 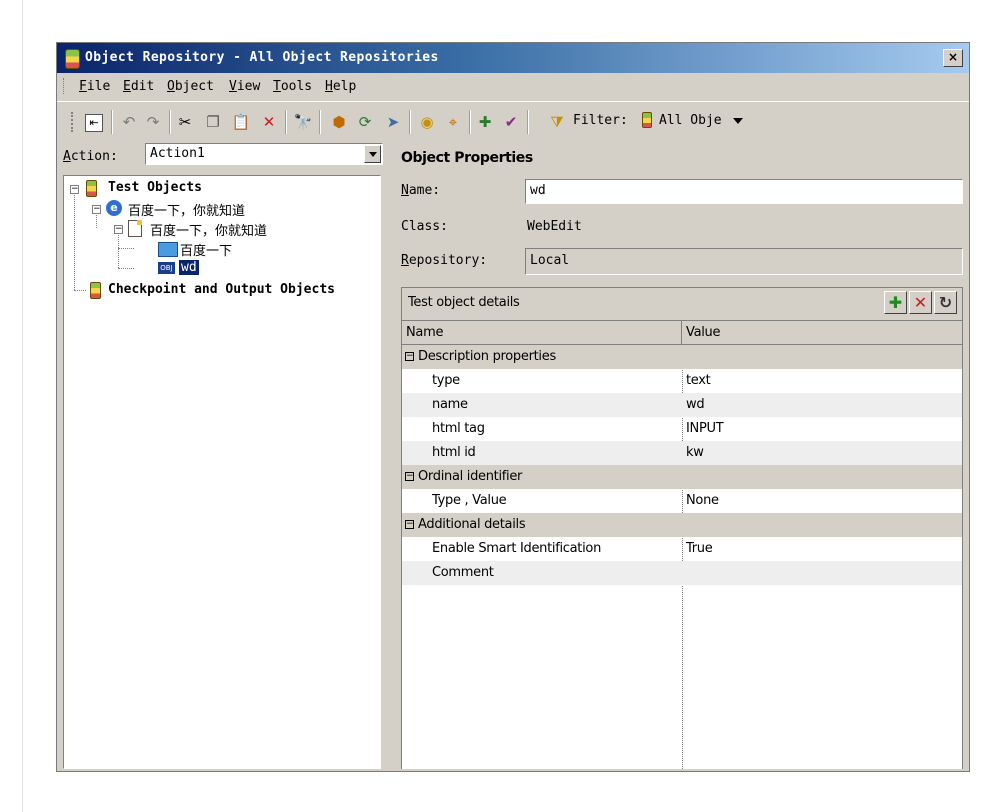 I want to click on property-name: type, so click(x=446, y=380).